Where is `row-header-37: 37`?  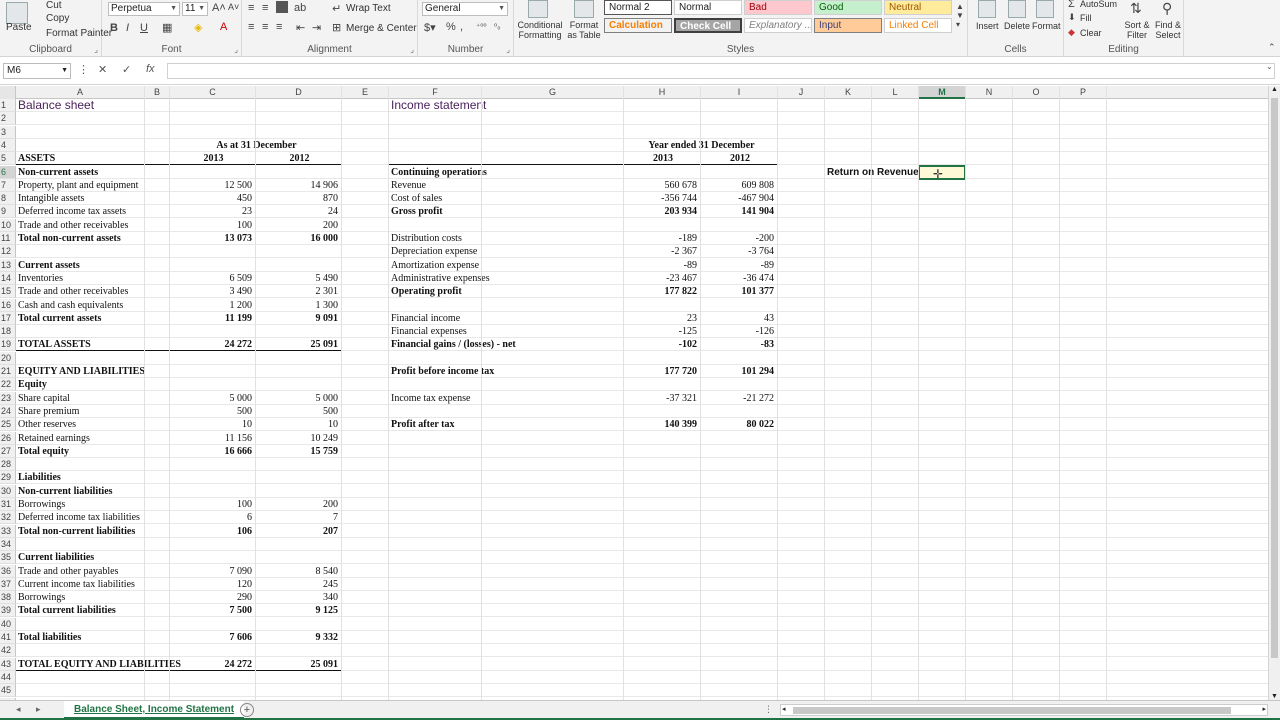
row-header-37: 37 is located at coordinates (8, 584).